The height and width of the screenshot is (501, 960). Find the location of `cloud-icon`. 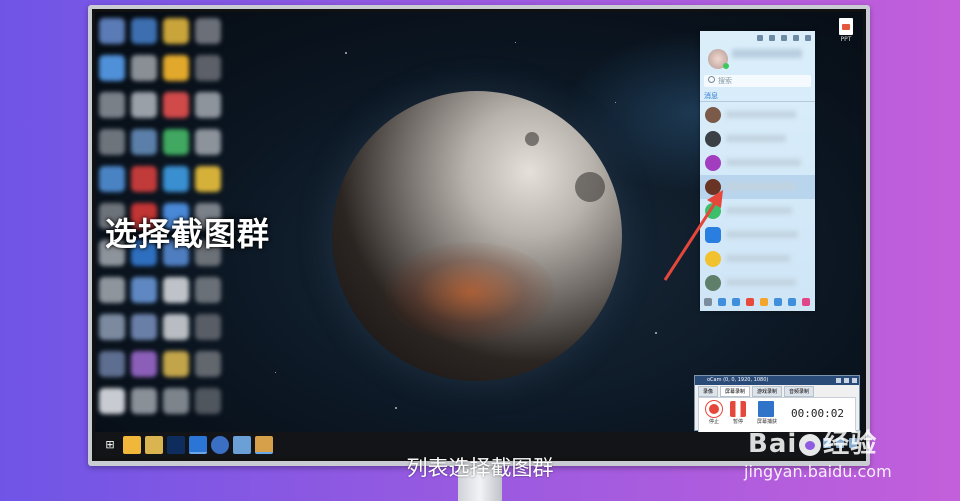

cloud-icon is located at coordinates (792, 302).